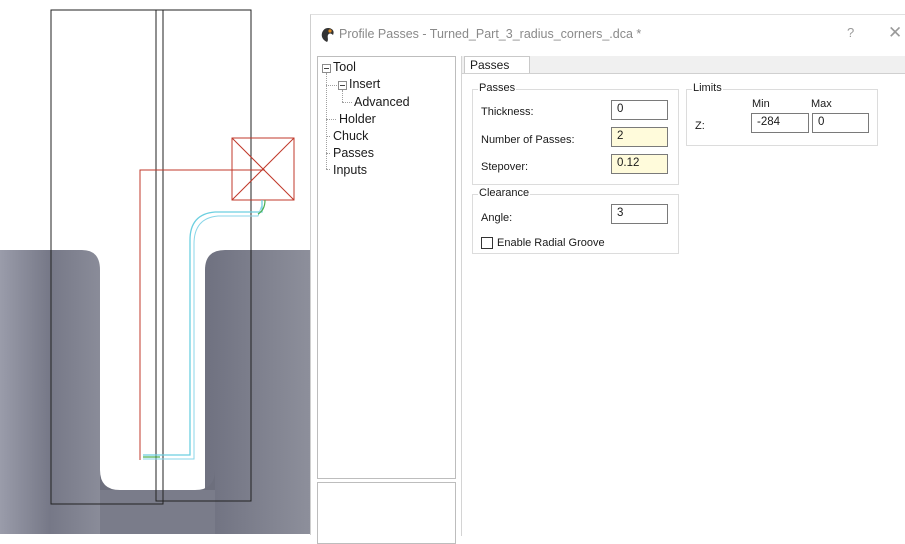  I want to click on description-panel, so click(386, 513).